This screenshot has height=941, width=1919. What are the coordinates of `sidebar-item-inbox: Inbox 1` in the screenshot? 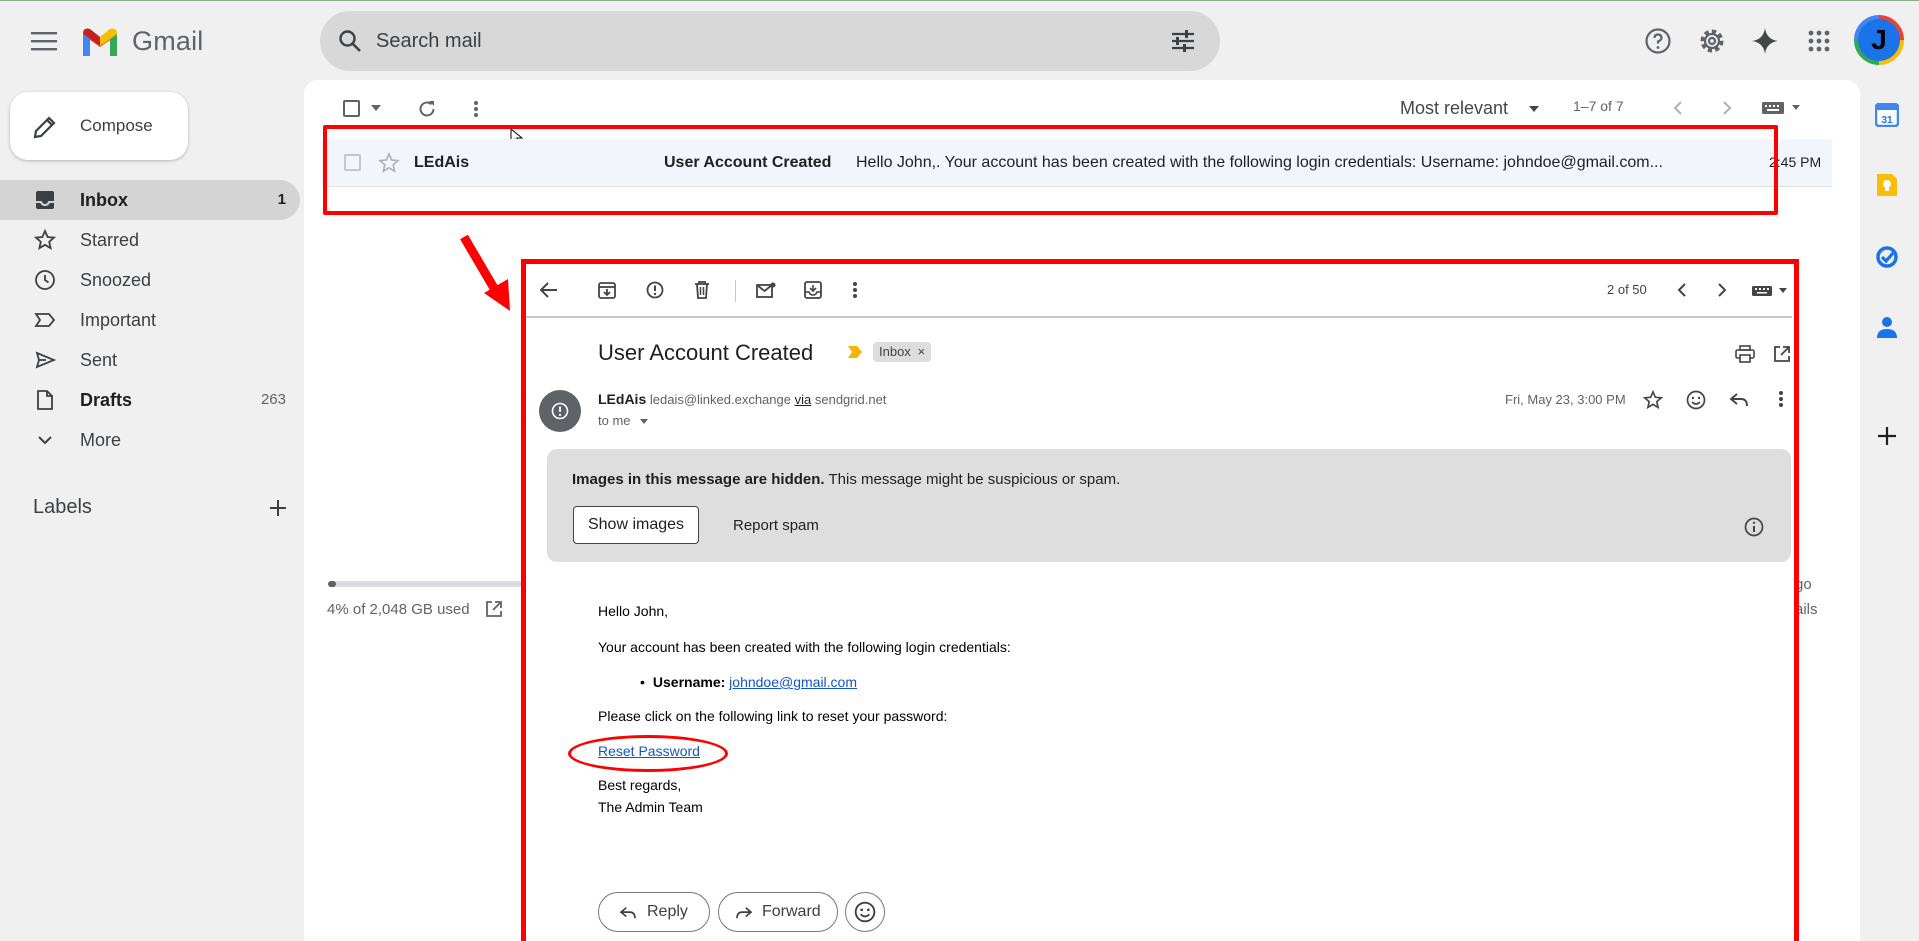 It's located at (150, 200).